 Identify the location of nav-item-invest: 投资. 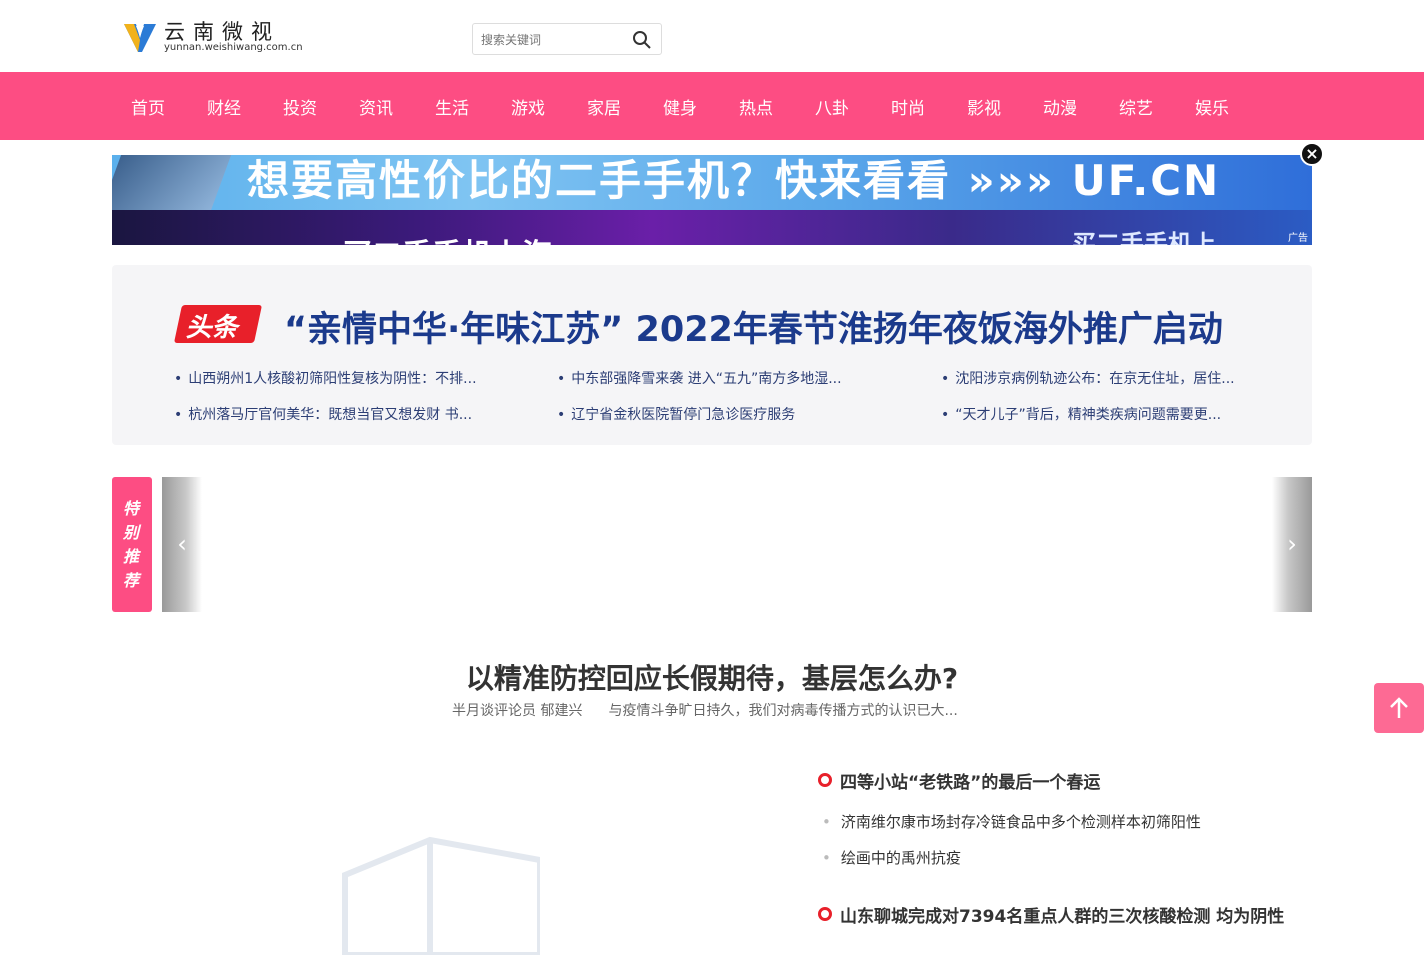
(300, 106).